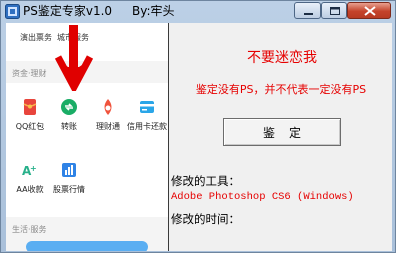  What do you see at coordinates (281, 89) in the screenshot?
I see `warning-note: 鉴定没有PS，并不代表一定没有PS` at bounding box center [281, 89].